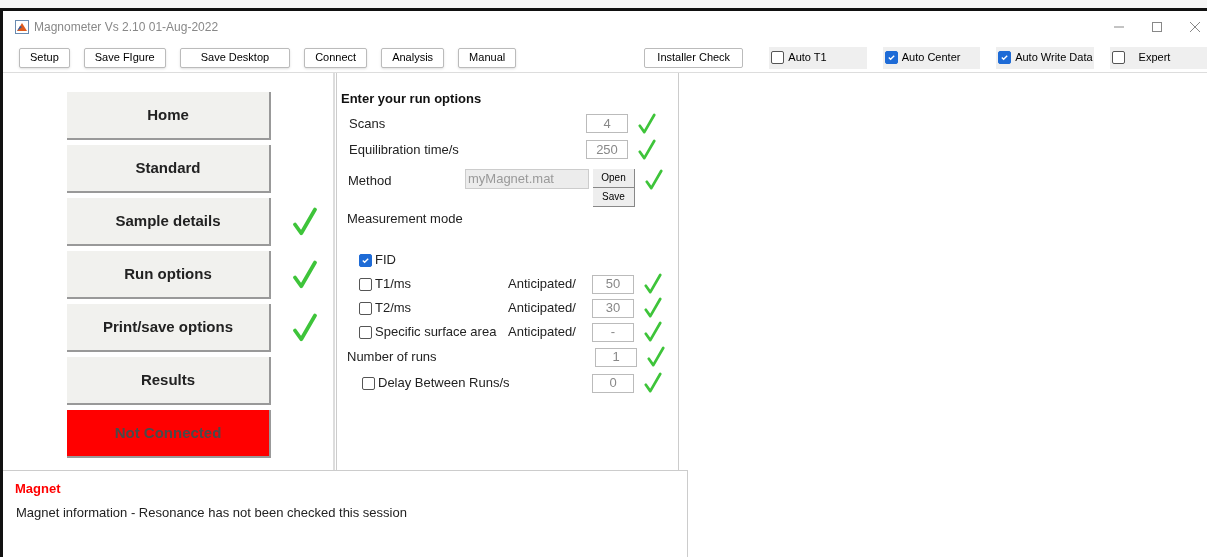 The width and height of the screenshot is (1207, 557). What do you see at coordinates (613, 332) in the screenshot?
I see `number-field: -` at bounding box center [613, 332].